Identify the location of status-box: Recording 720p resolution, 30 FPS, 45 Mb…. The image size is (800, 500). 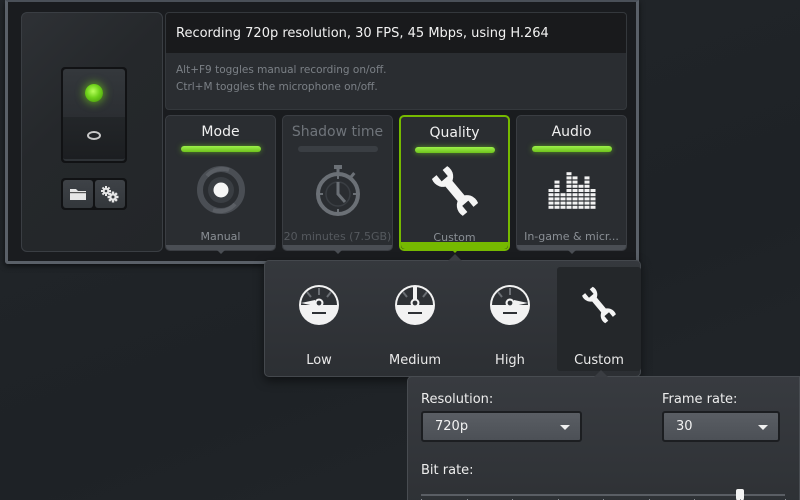
(396, 61).